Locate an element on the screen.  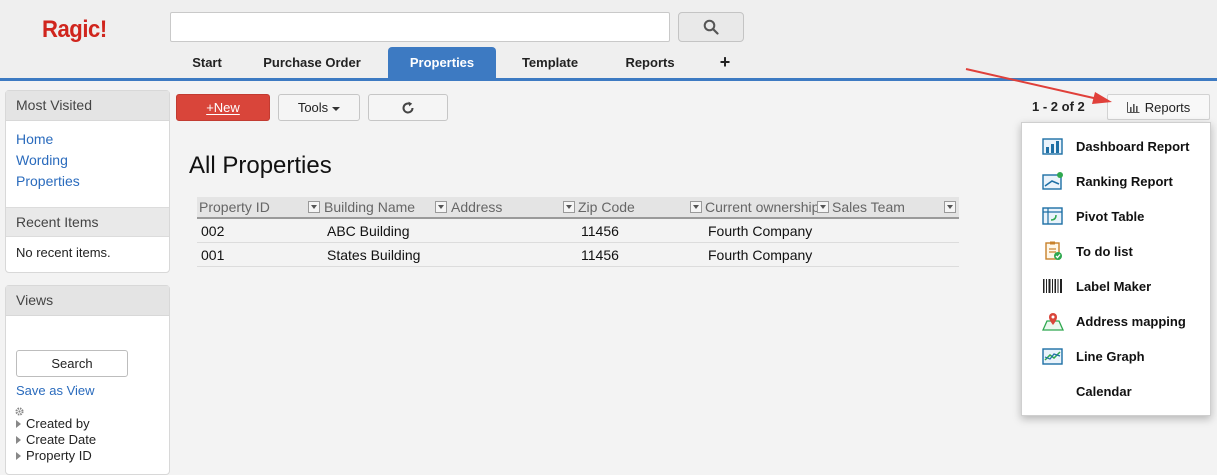
line-graph-icon is located at coordinates (1053, 356).